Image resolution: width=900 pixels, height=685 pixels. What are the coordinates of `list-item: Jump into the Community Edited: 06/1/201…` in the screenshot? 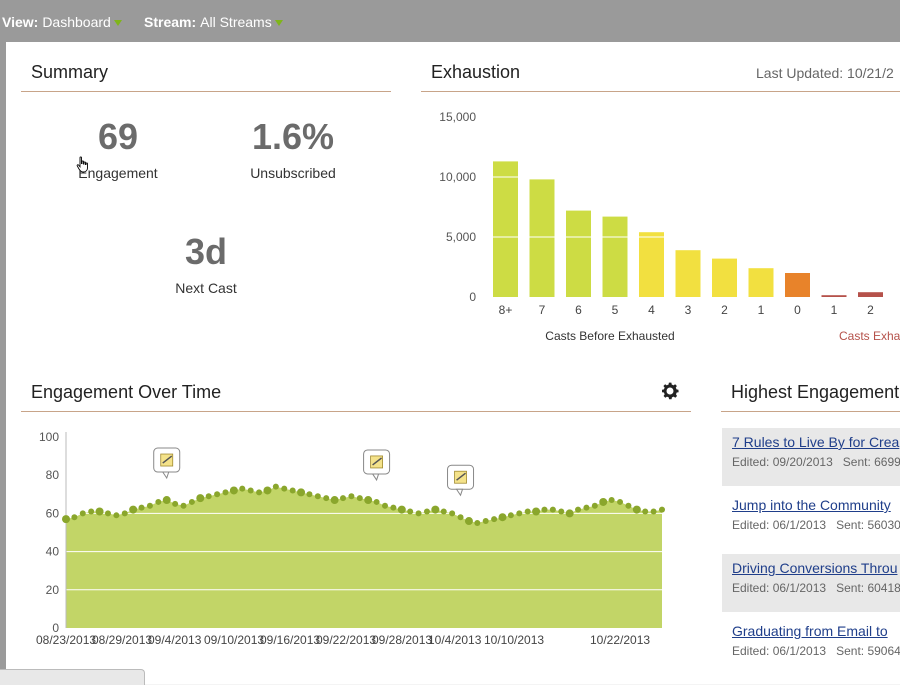 It's located at (811, 520).